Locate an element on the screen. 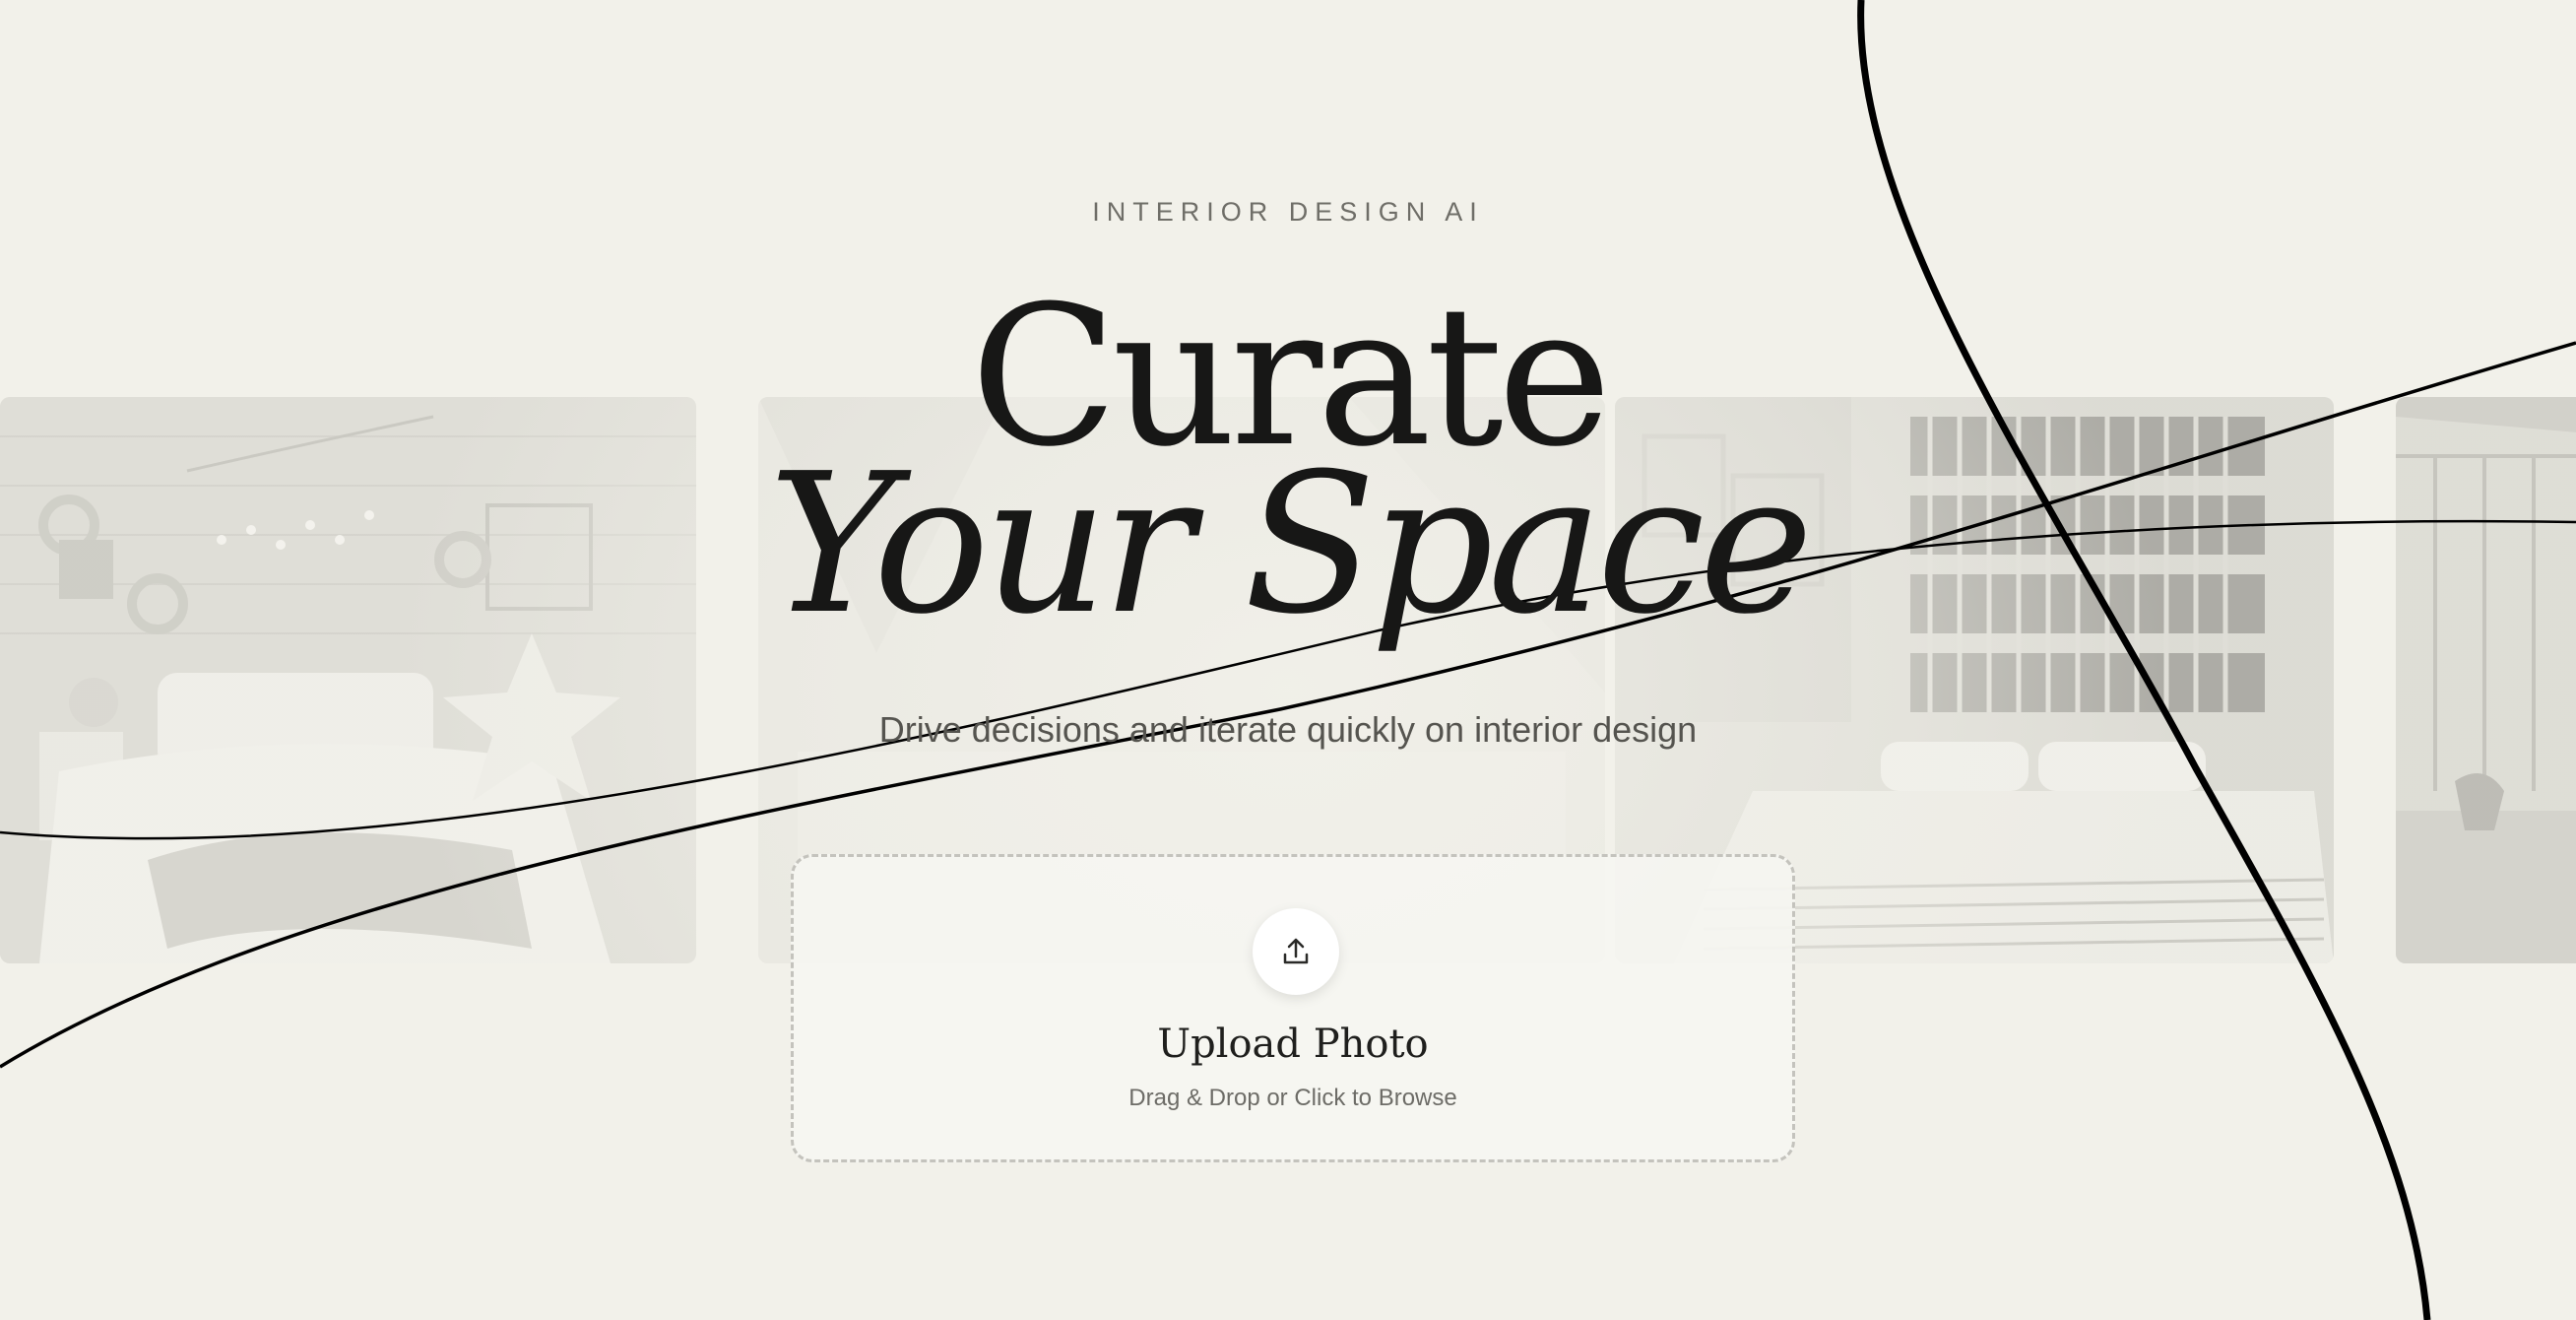  upload-hint: Drag & Drop or Click to Browse is located at coordinates (1292, 1098).